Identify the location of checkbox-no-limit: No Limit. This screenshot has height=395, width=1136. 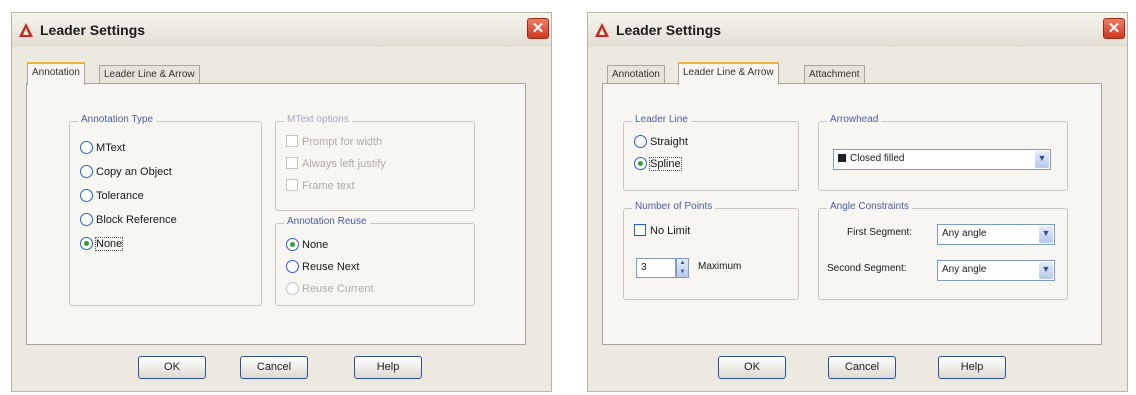
(662, 231).